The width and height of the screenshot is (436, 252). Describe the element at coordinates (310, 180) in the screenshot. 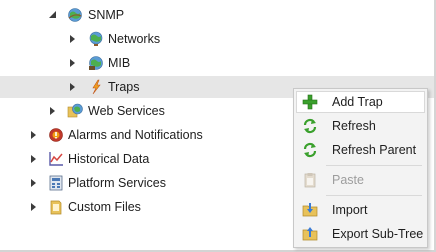

I see `paste-icon` at that location.